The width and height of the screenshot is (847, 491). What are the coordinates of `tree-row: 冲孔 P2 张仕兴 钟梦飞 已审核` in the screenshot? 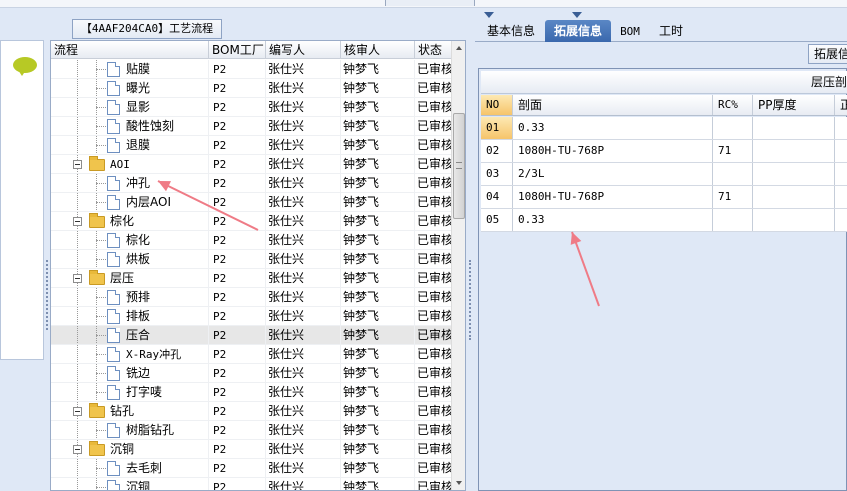 It's located at (251, 183).